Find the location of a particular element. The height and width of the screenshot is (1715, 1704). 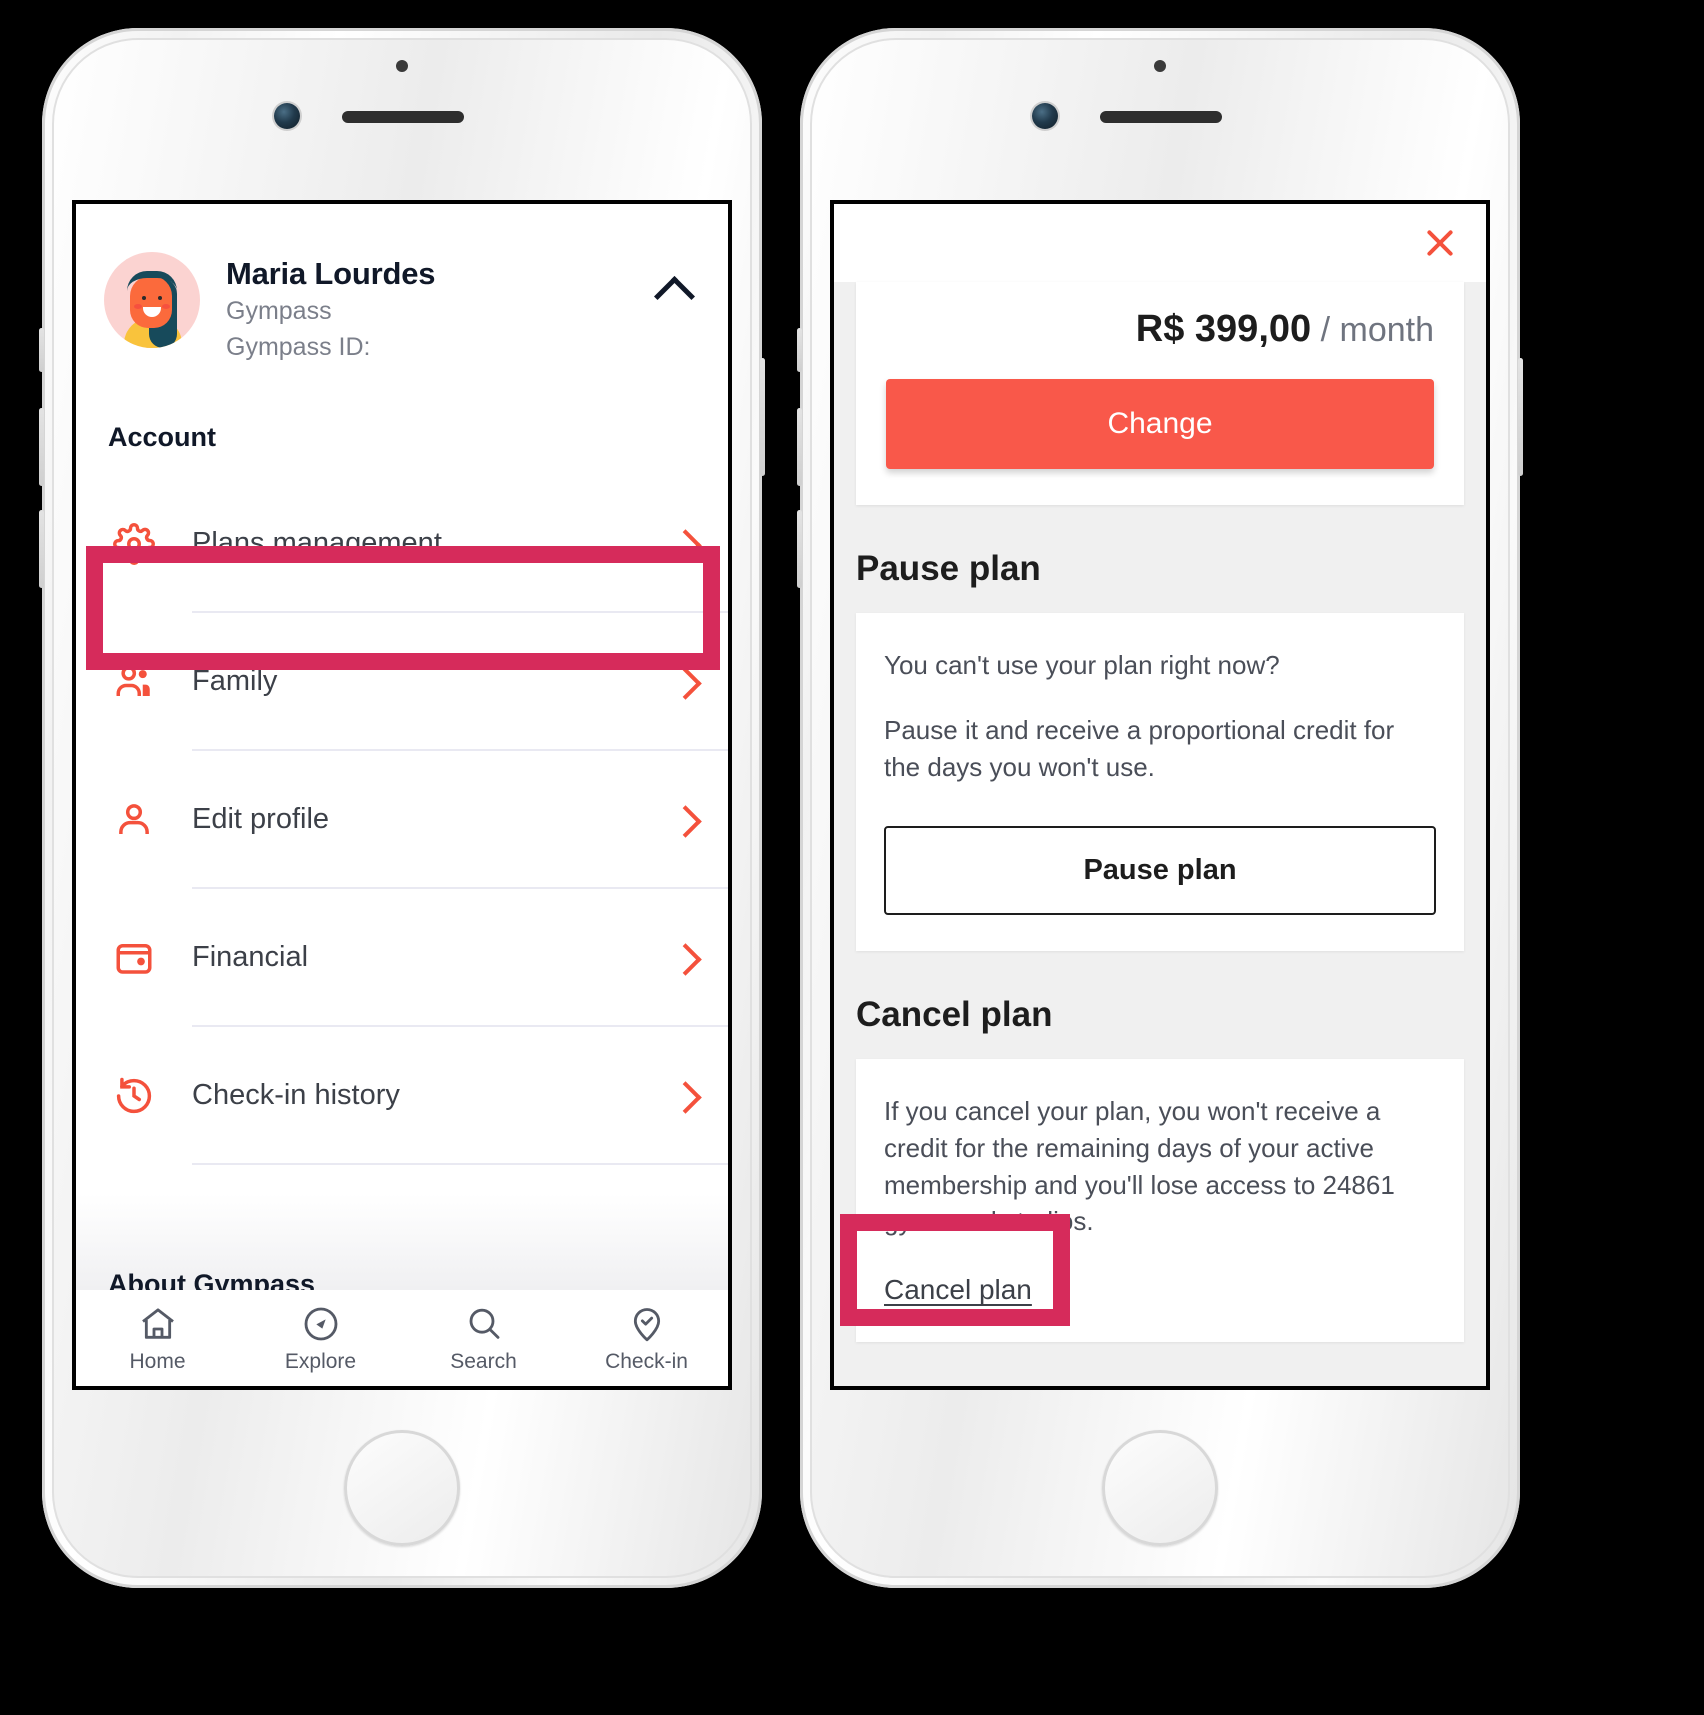

history-icon is located at coordinates (134, 1096).